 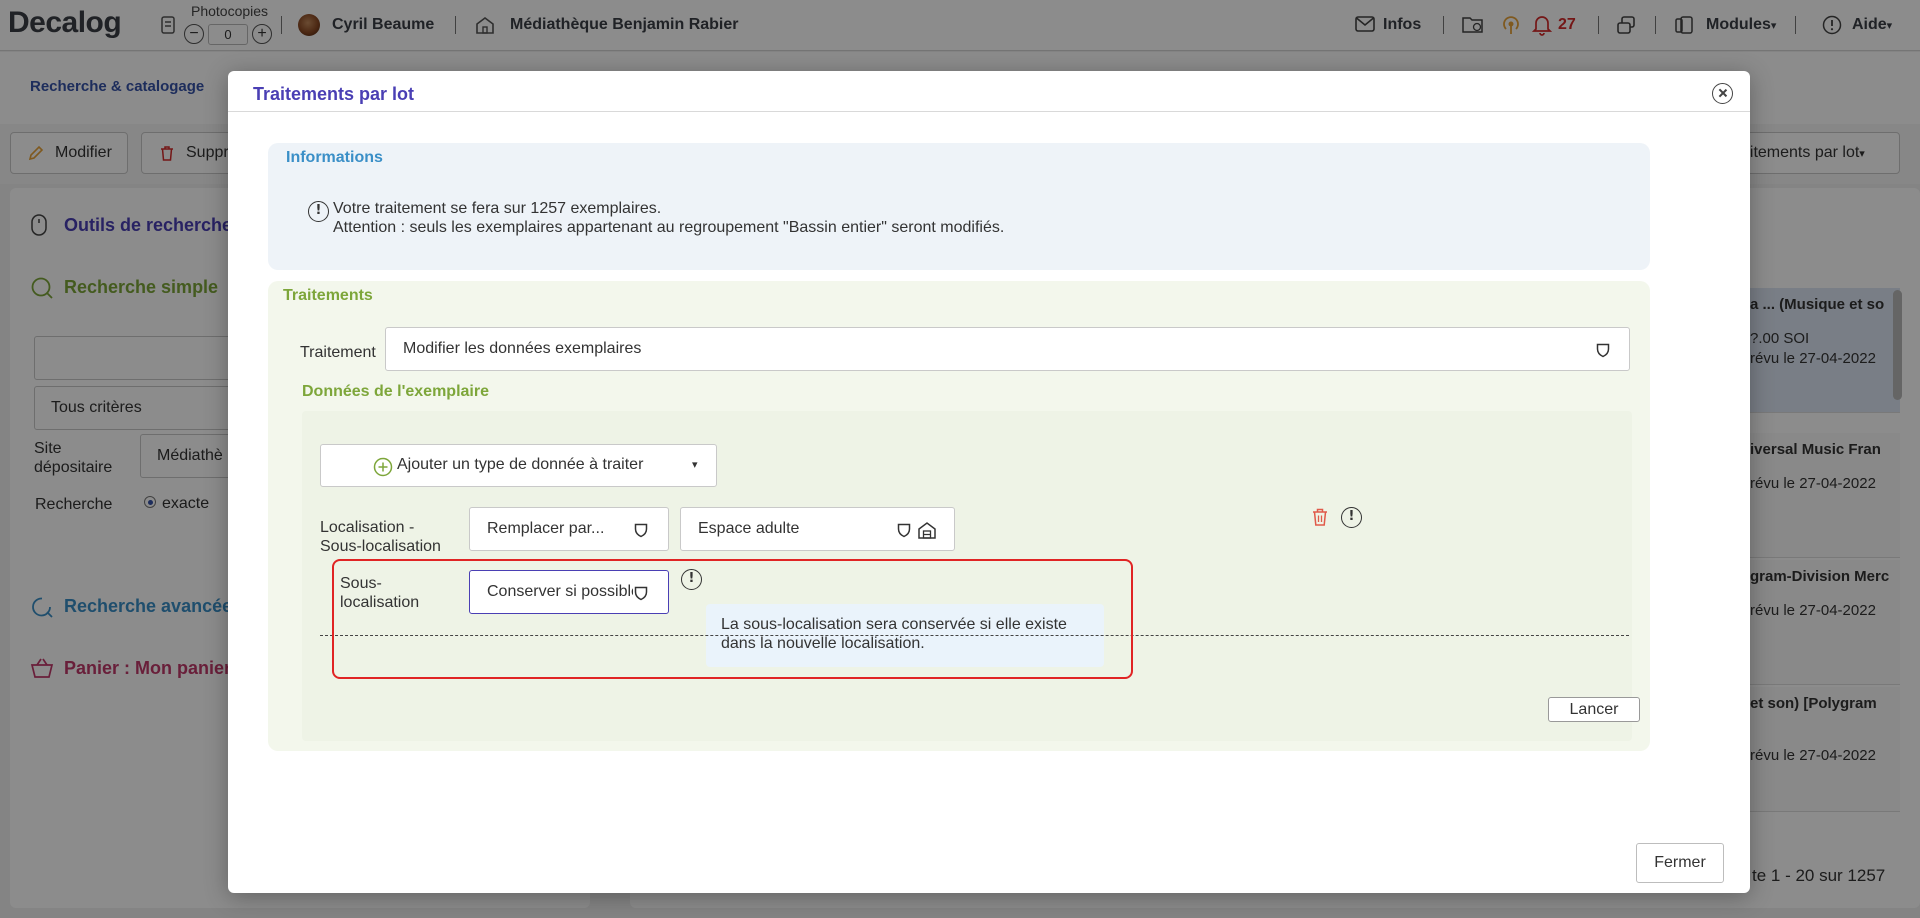 What do you see at coordinates (334, 157) in the screenshot?
I see `informations-title: Informations` at bounding box center [334, 157].